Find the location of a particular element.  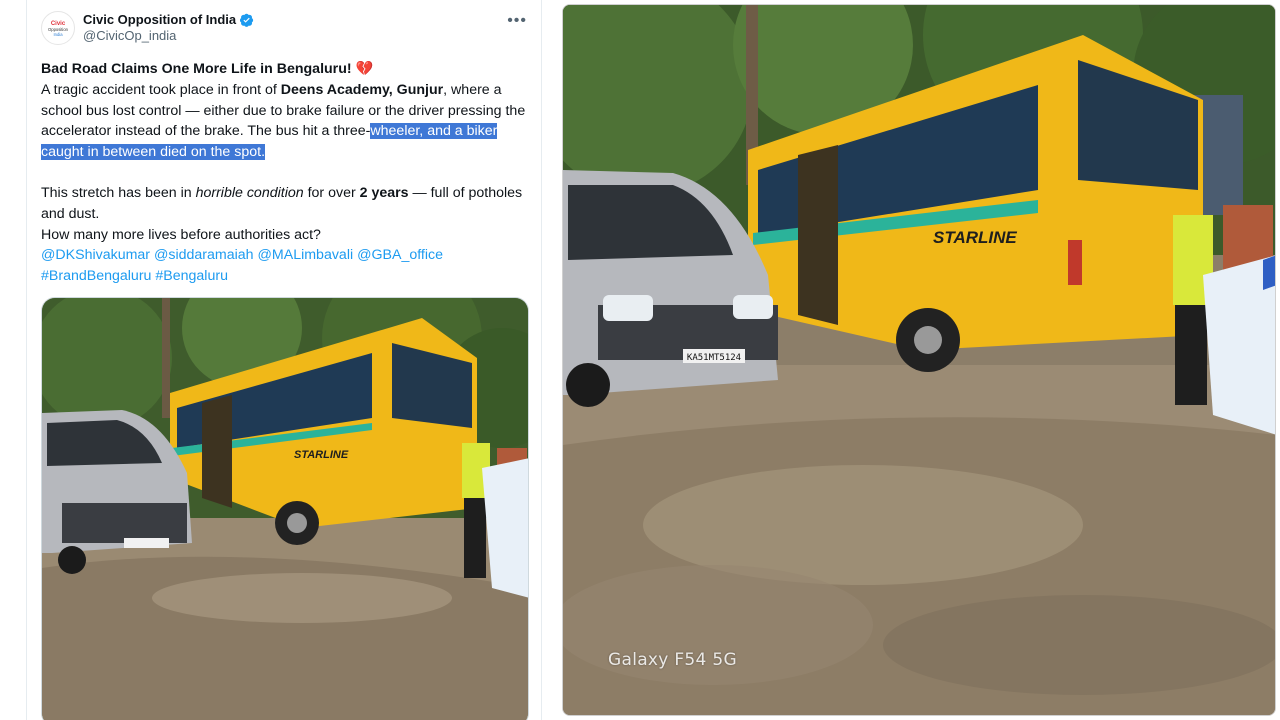

svg-text: India is located at coordinates (58, 34).